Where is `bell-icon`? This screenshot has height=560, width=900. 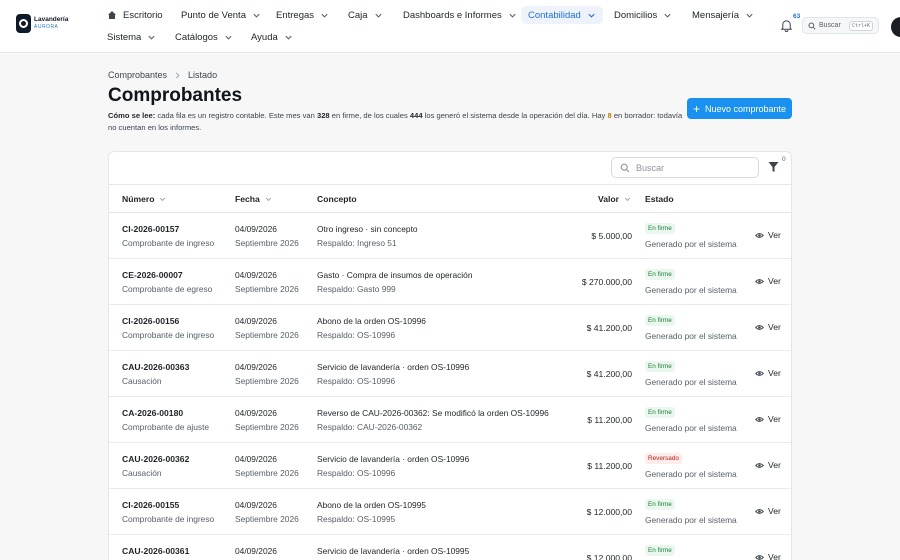
bell-icon is located at coordinates (786, 25).